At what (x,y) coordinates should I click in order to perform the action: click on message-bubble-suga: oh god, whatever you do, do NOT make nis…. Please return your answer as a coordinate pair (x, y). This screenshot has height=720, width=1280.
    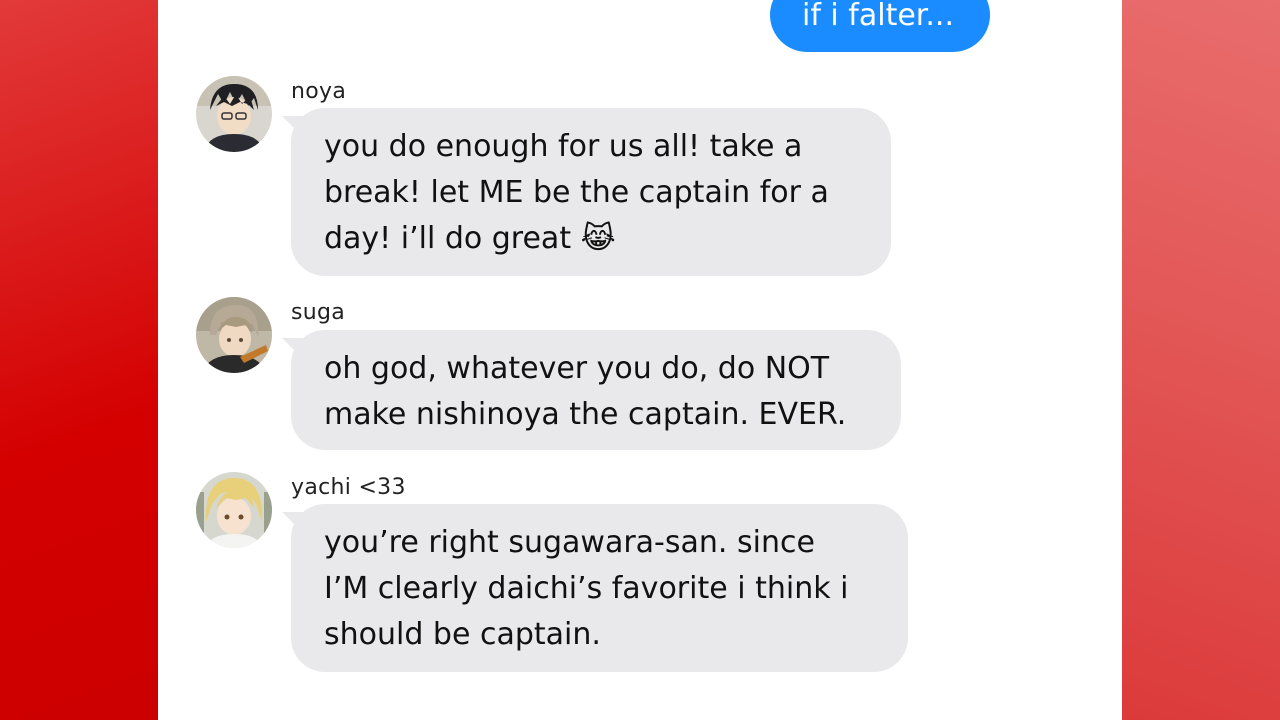
    Looking at the image, I should click on (596, 390).